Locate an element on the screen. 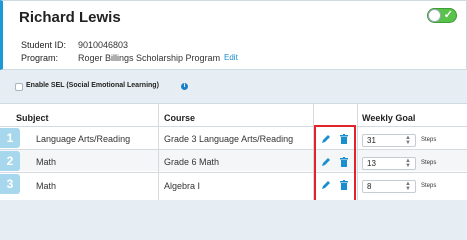  edit-program-link: Edit is located at coordinates (231, 57).